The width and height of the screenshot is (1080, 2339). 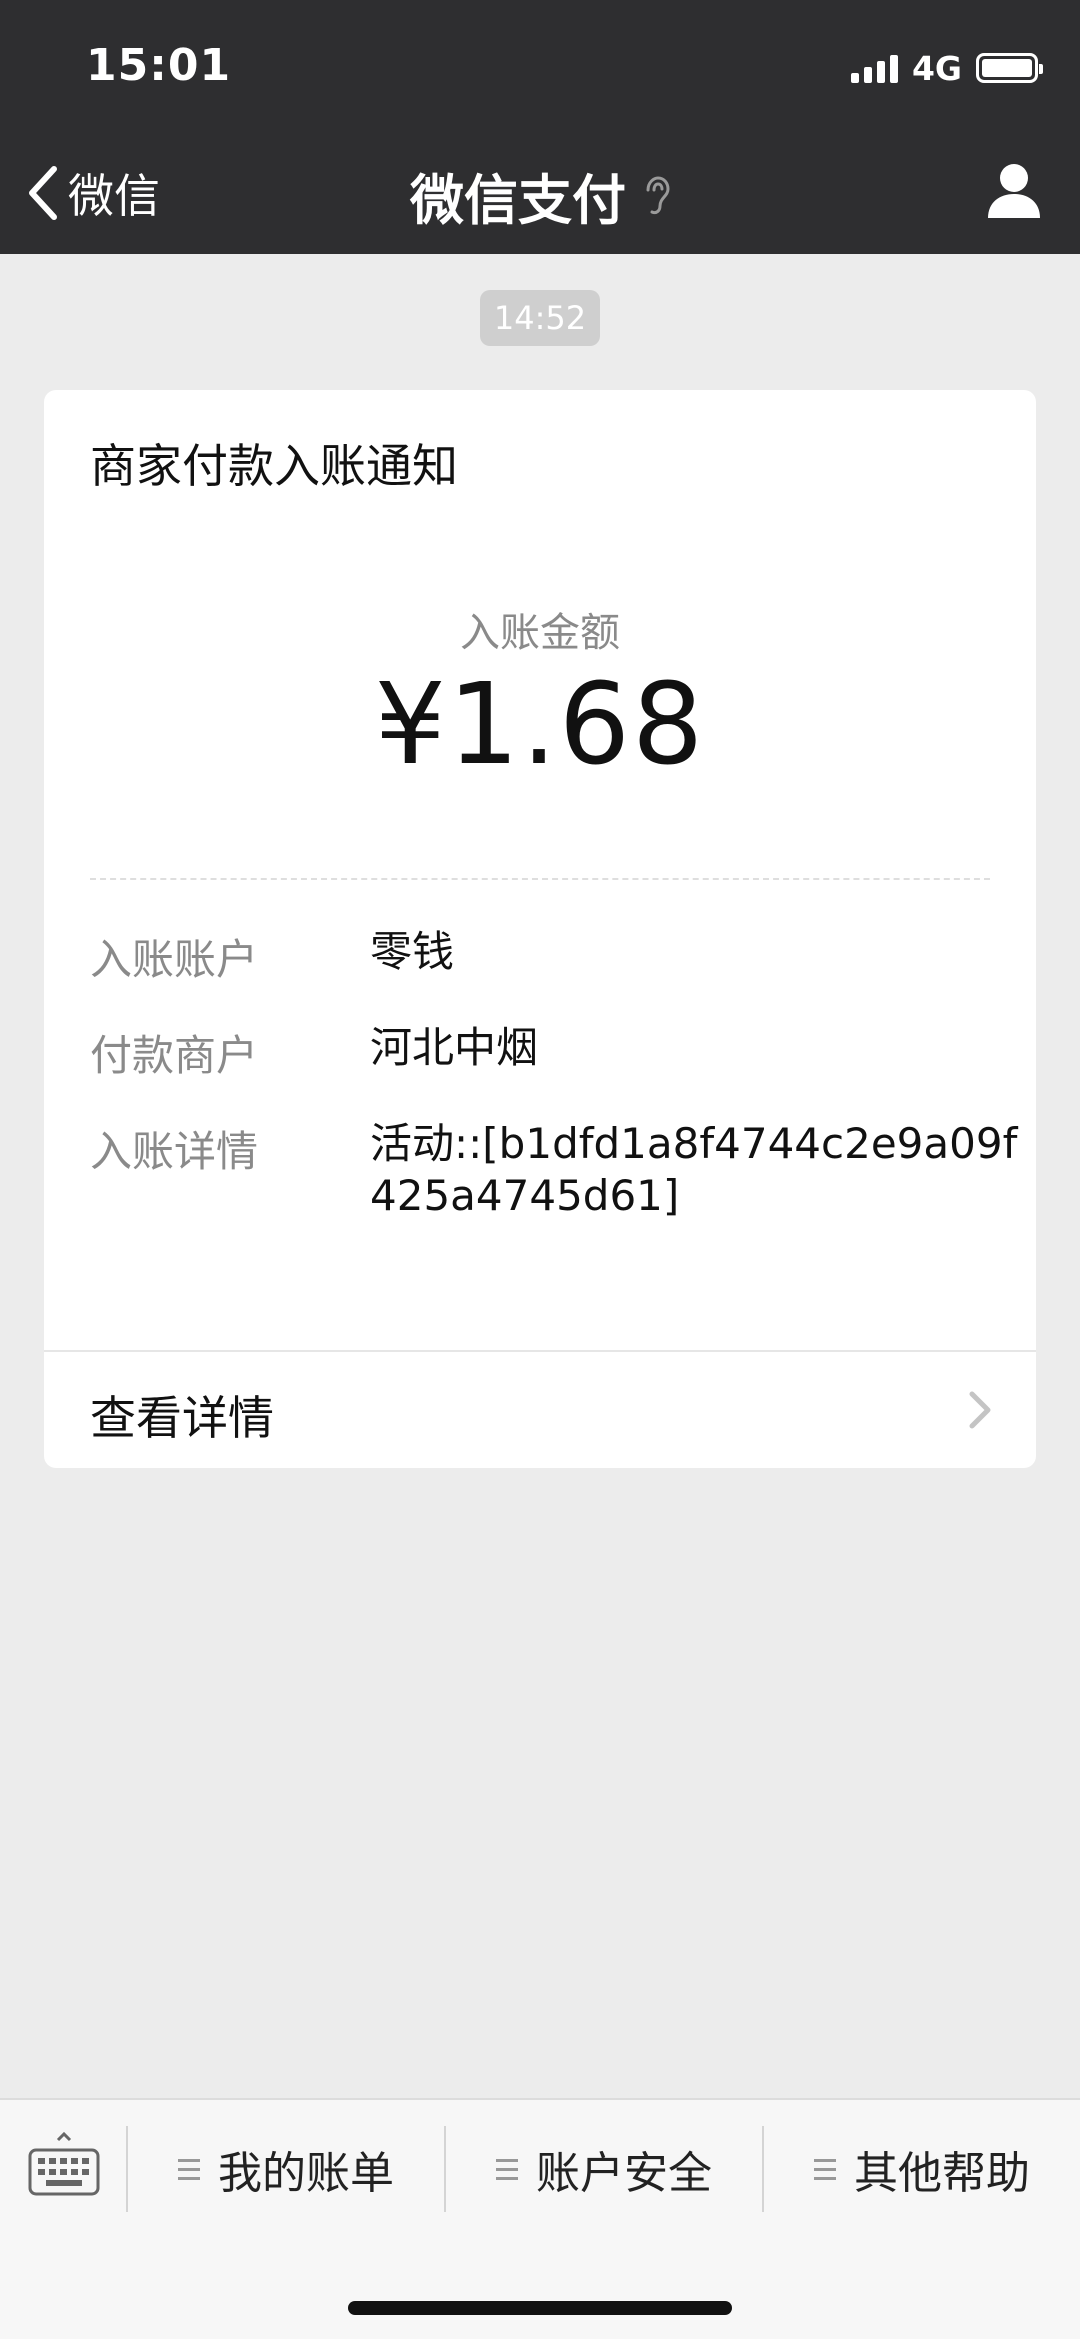 What do you see at coordinates (540, 318) in the screenshot?
I see `message-timestamp: 14:52` at bounding box center [540, 318].